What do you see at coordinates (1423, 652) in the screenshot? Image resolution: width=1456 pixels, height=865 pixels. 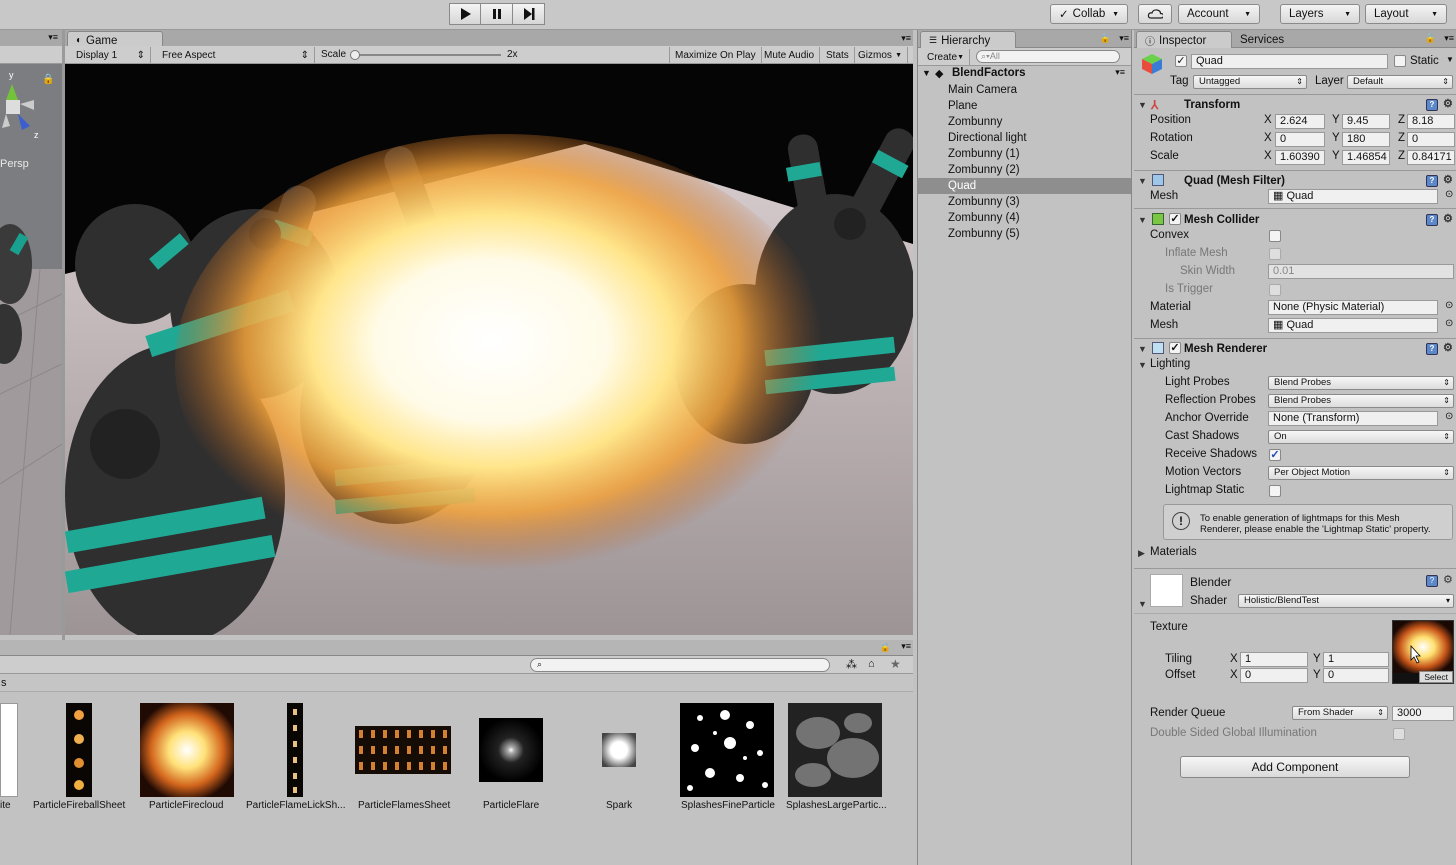 I see `texture-slot: Select` at bounding box center [1423, 652].